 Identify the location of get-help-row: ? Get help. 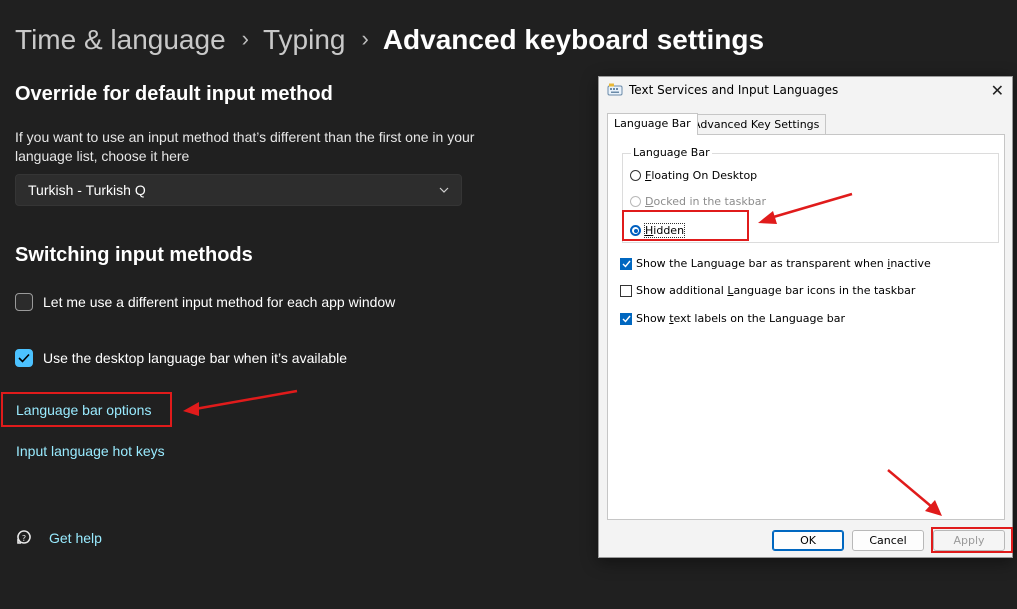
(58, 538).